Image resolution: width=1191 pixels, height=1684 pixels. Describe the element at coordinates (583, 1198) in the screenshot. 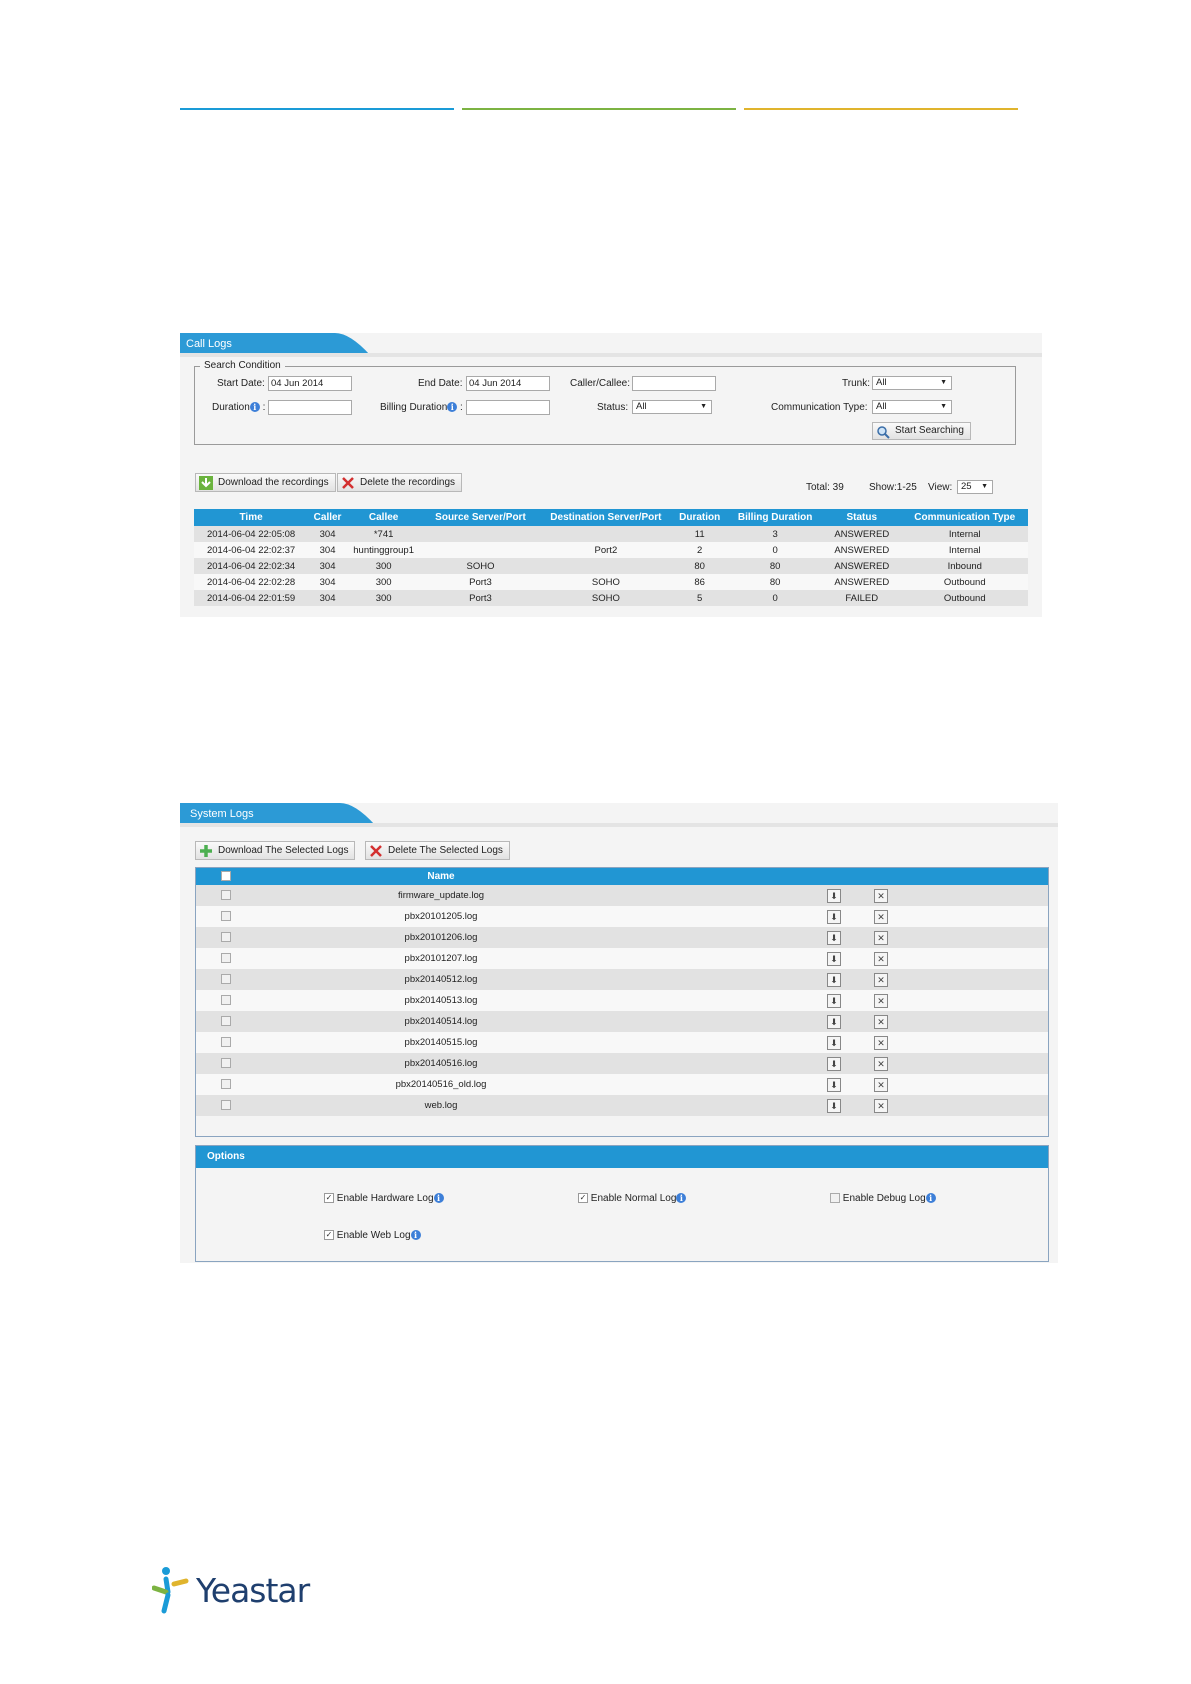

I see `normal-log-checkbox: ✓` at that location.